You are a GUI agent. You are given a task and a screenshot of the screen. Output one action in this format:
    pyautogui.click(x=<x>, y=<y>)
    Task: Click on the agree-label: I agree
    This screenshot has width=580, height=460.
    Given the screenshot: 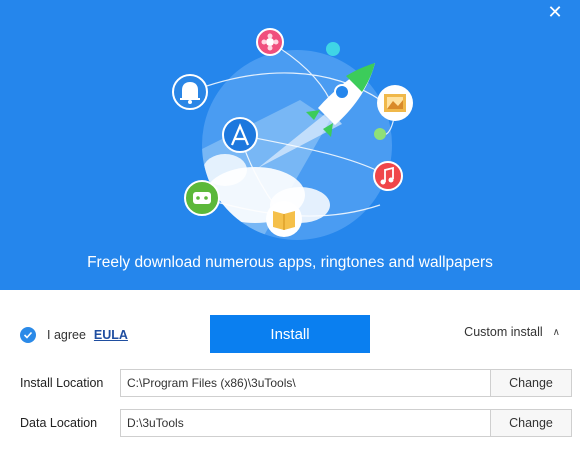 What is the action you would take?
    pyautogui.click(x=66, y=335)
    